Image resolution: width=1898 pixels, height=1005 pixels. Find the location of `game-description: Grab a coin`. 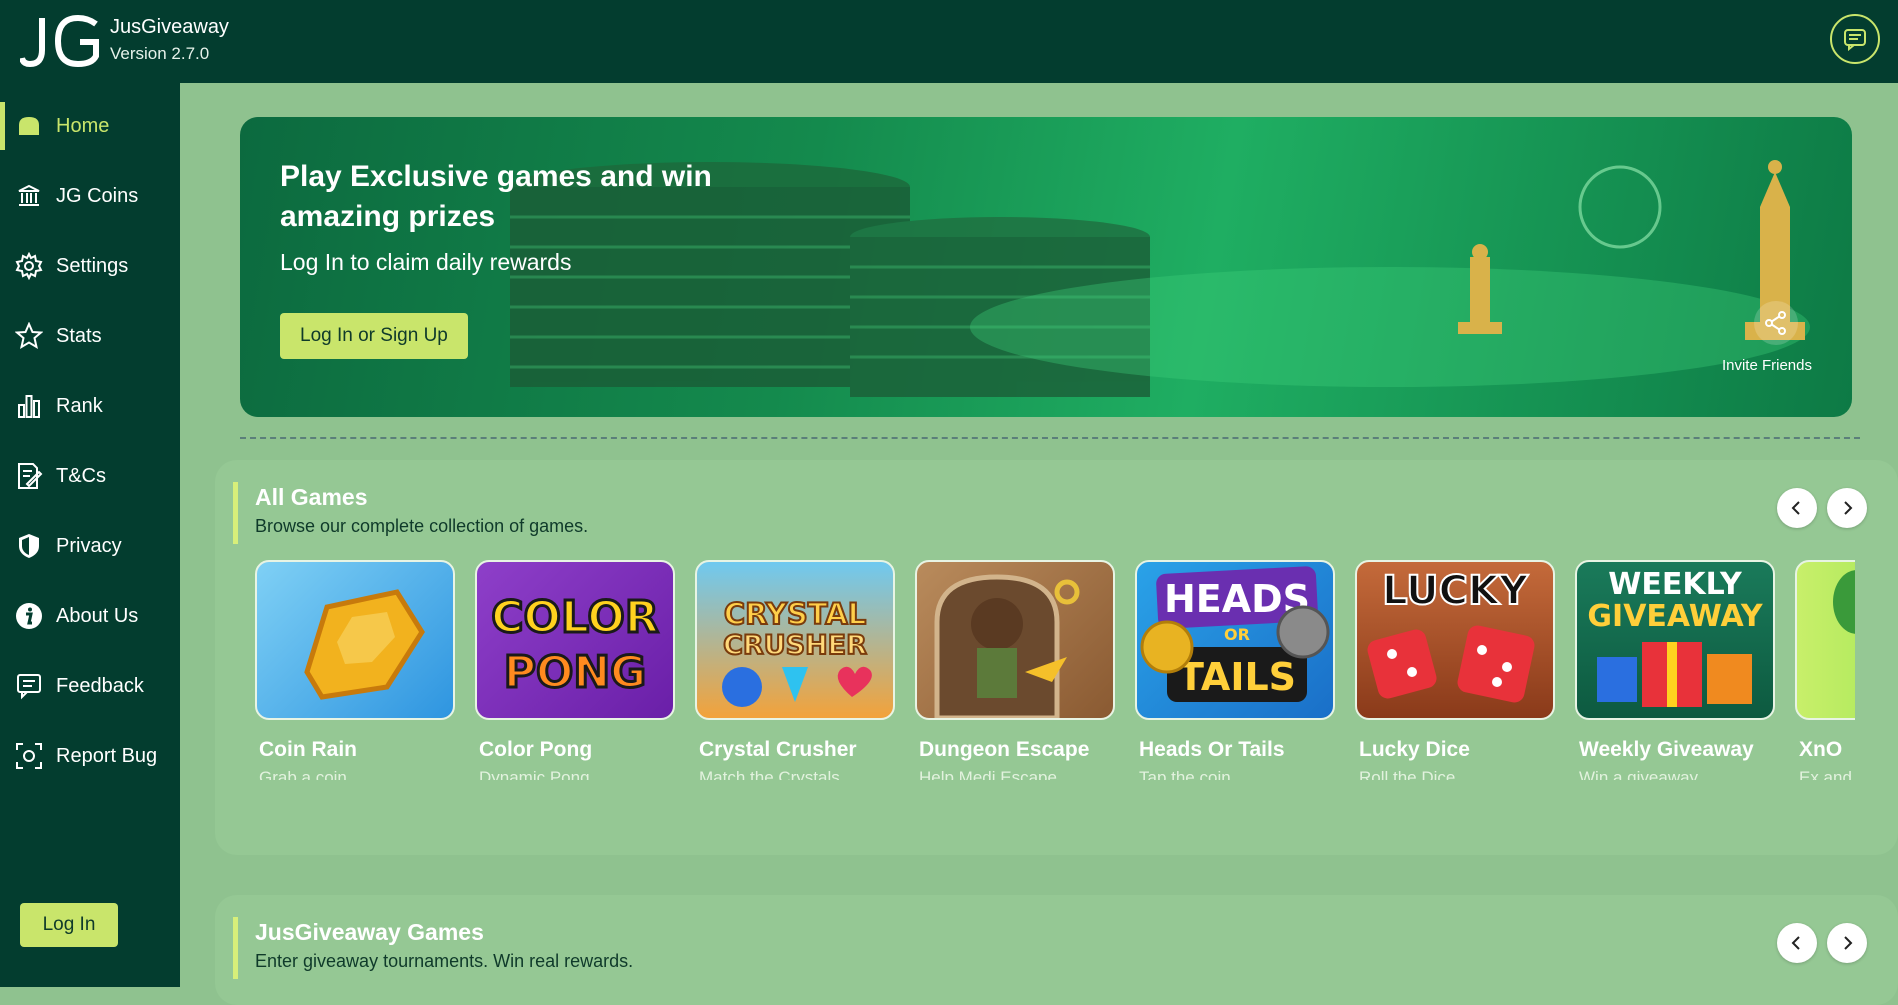

game-description: Grab a coin is located at coordinates (303, 774).